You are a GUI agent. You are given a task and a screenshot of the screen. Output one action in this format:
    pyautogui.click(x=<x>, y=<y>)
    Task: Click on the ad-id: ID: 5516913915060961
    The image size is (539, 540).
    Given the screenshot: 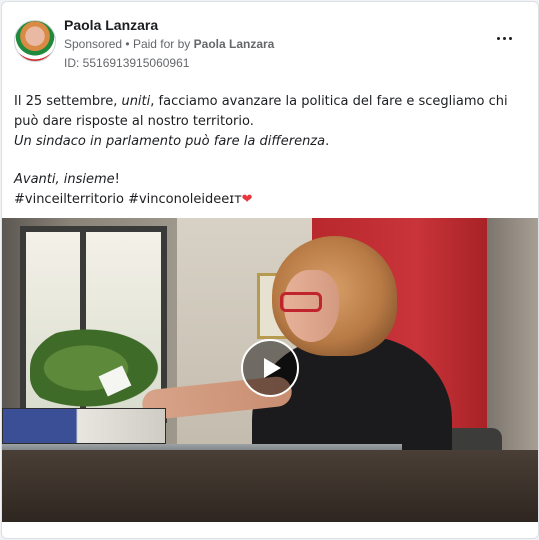 What is the action you would take?
    pyautogui.click(x=127, y=63)
    